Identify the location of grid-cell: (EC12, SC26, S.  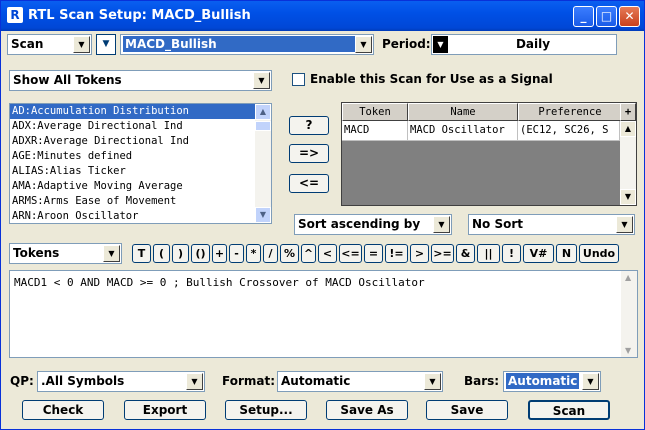
(569, 131).